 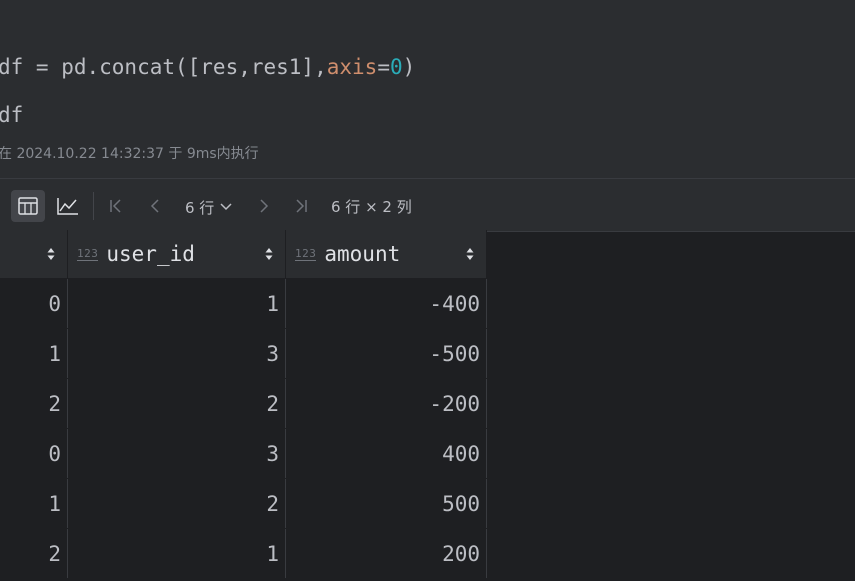 I want to click on table-row: 0 3 400, so click(x=243, y=453).